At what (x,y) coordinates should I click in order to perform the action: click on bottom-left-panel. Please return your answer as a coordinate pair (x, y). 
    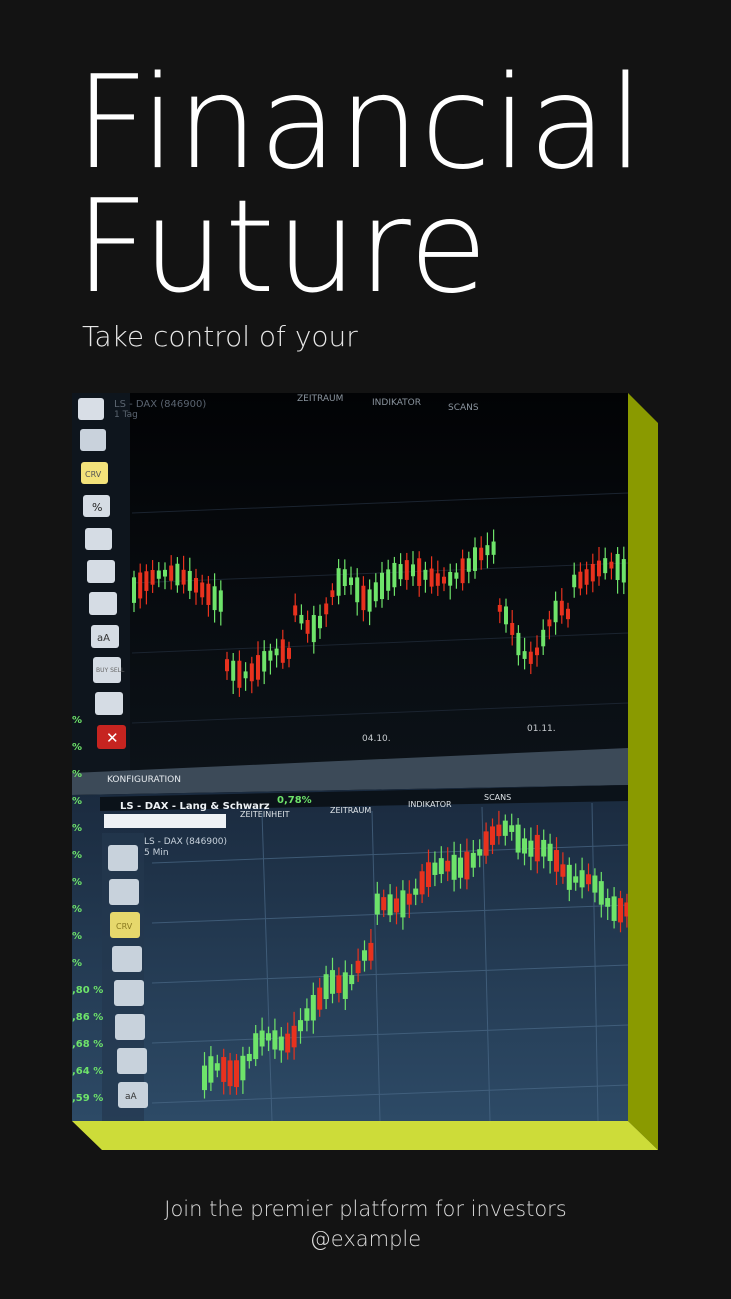
    Looking at the image, I should click on (123, 977).